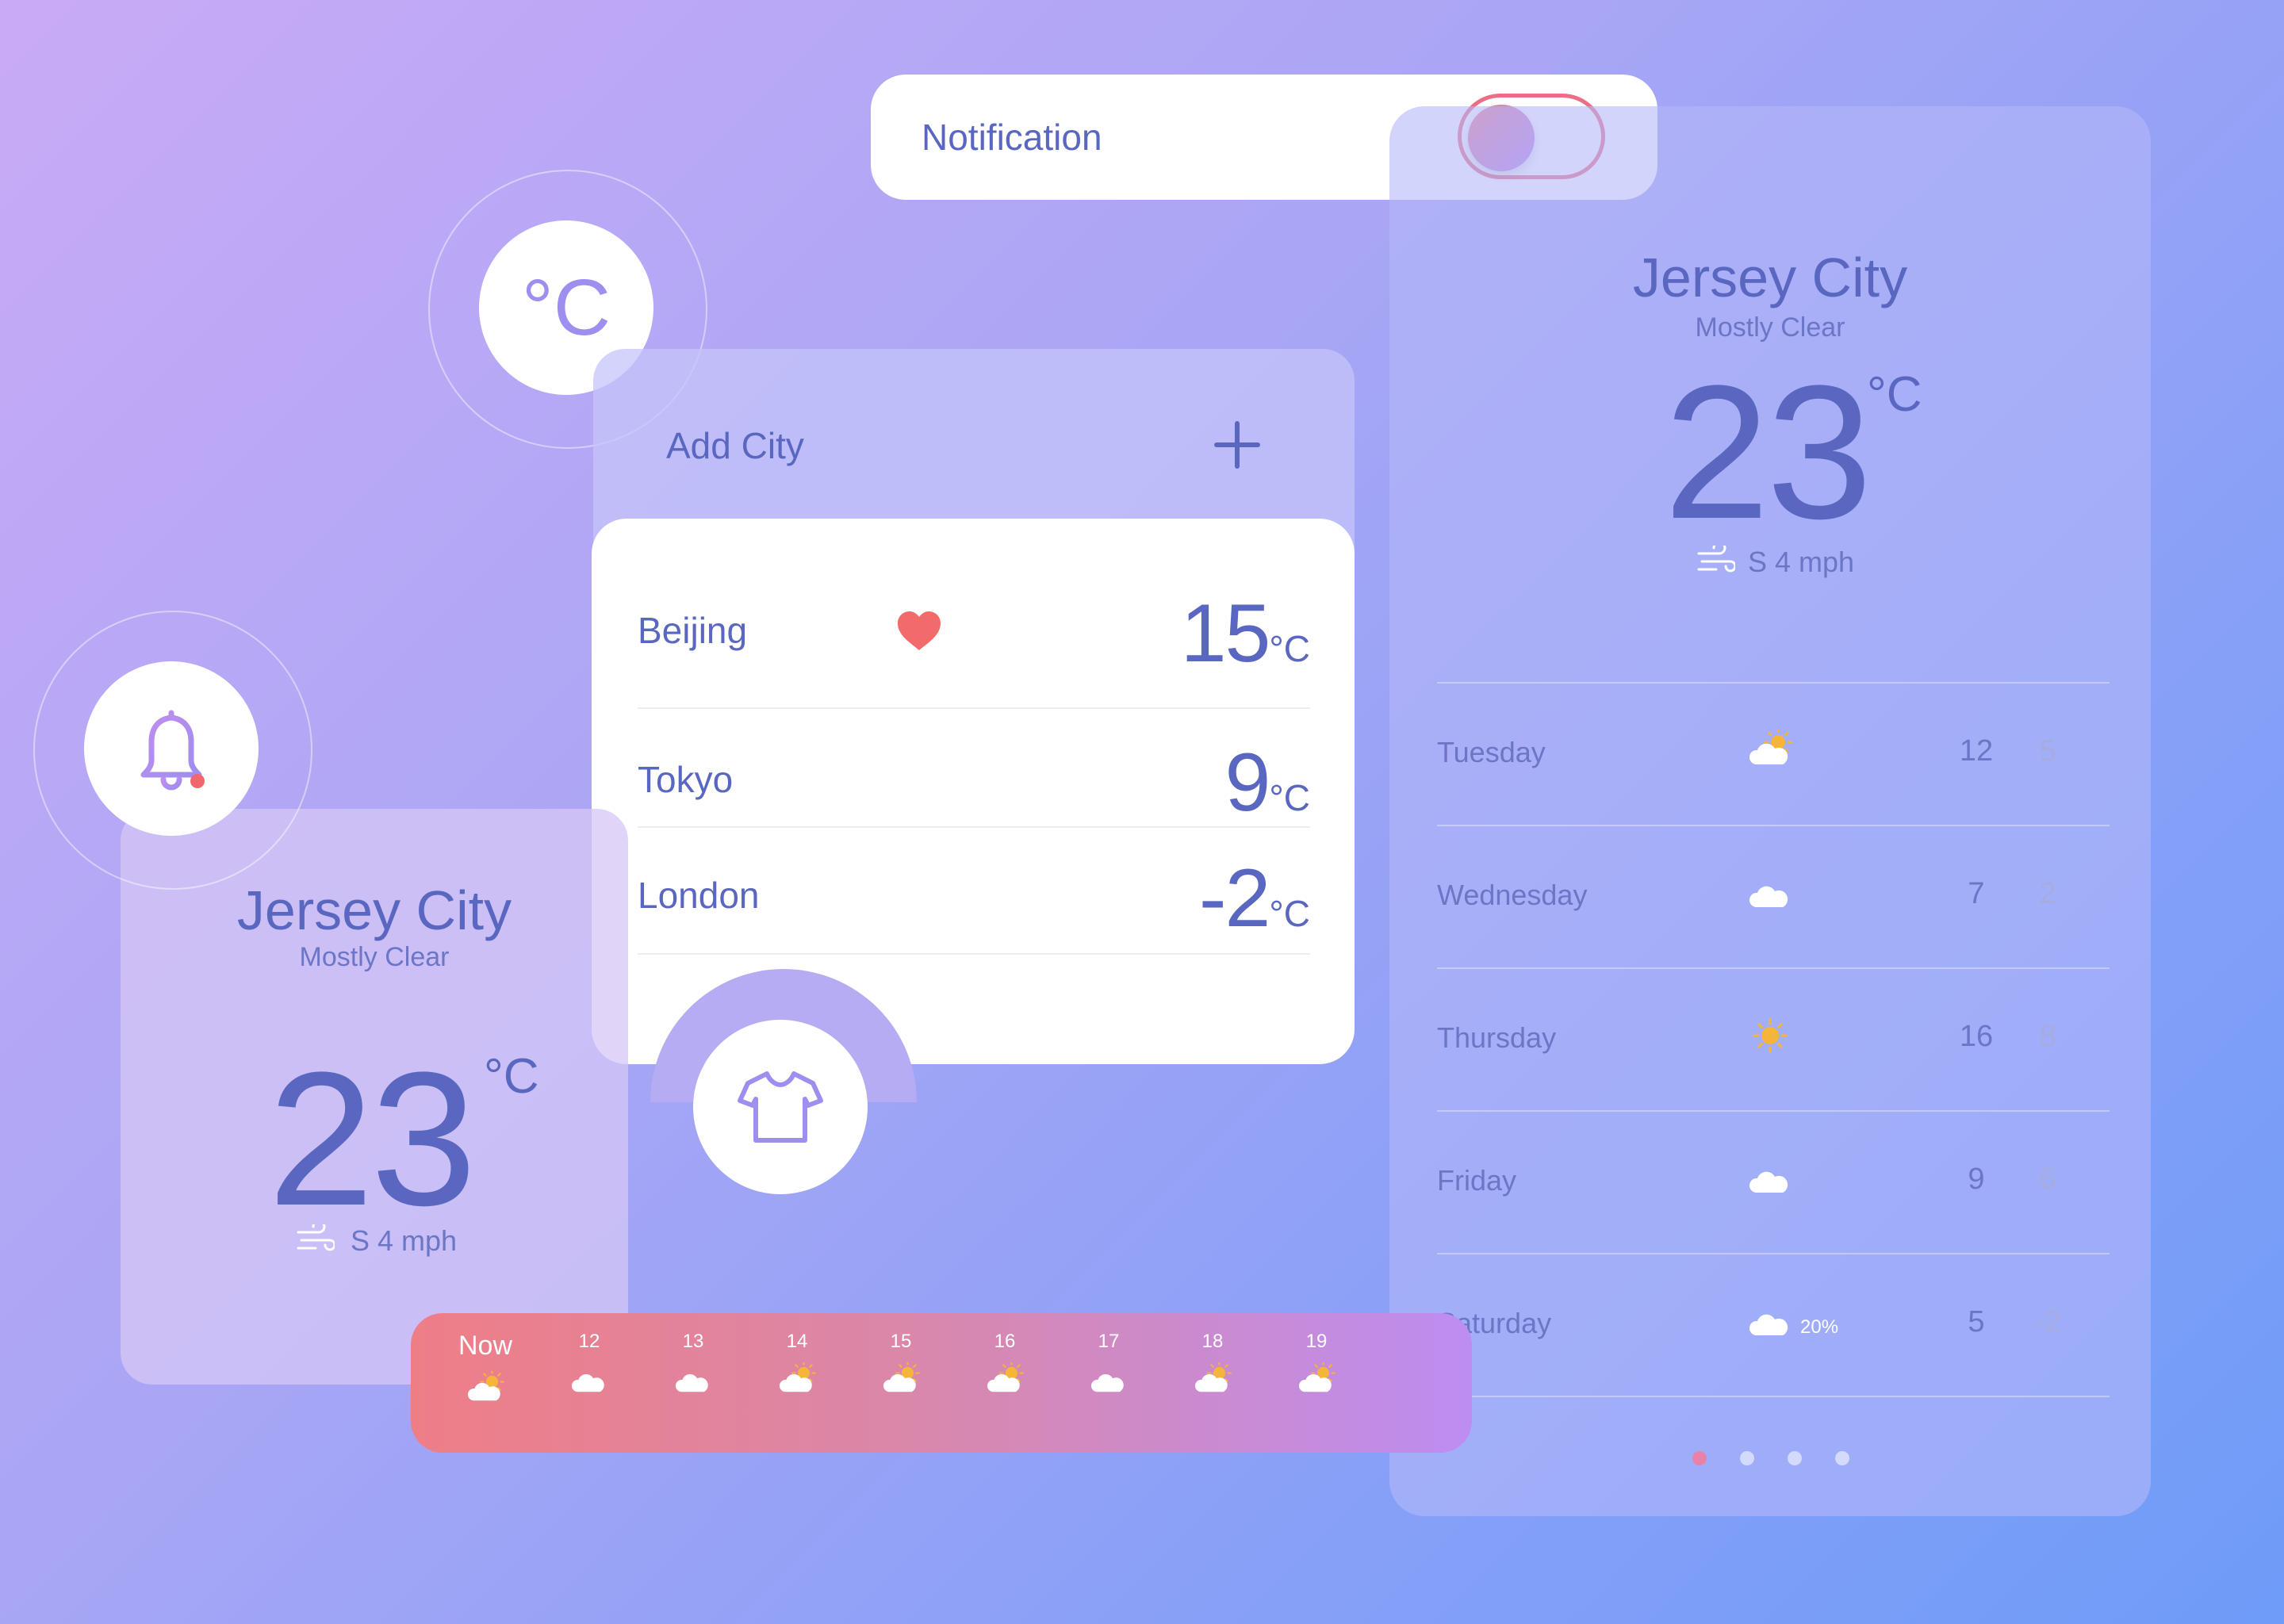 The height and width of the screenshot is (1624, 2284). I want to click on hour-label: 17, so click(1109, 1341).